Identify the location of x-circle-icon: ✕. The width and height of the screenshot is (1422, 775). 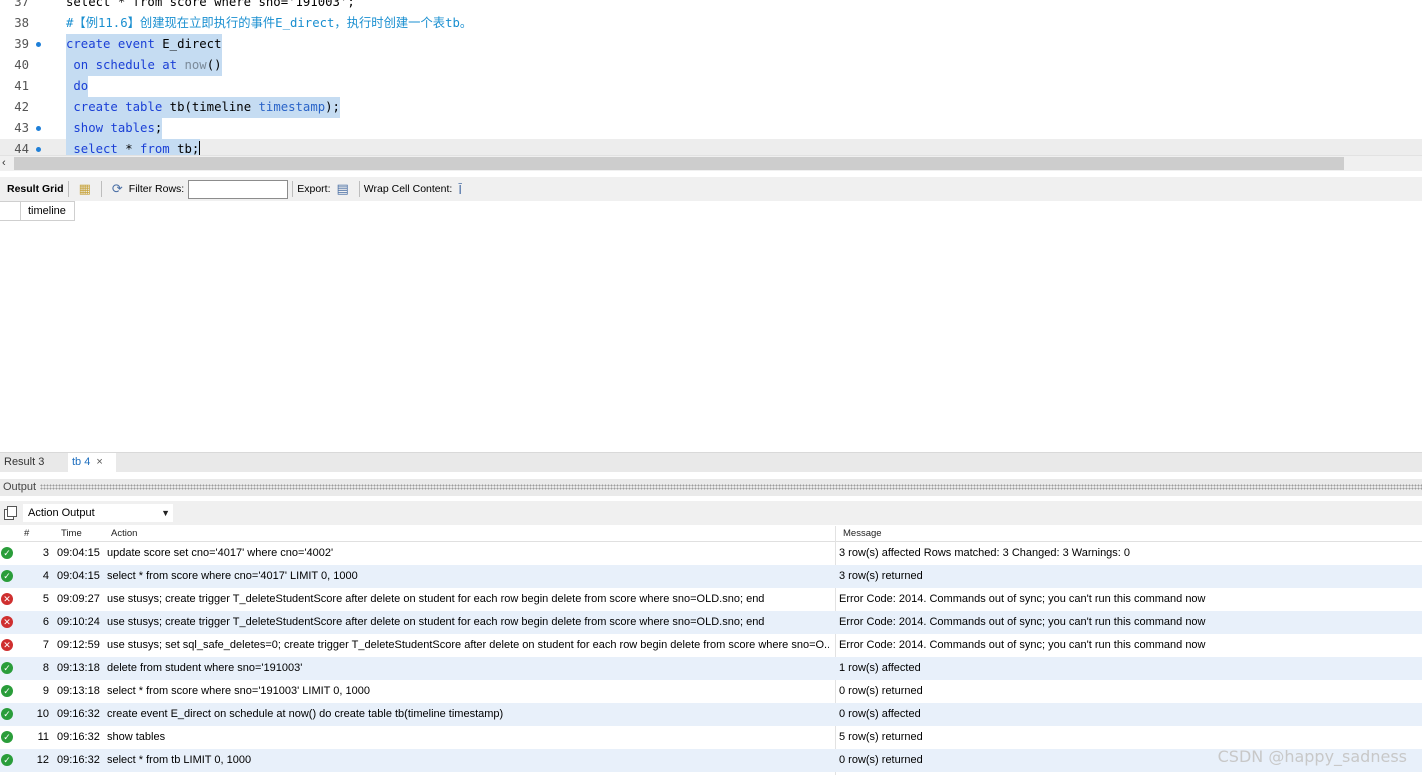
(7, 622).